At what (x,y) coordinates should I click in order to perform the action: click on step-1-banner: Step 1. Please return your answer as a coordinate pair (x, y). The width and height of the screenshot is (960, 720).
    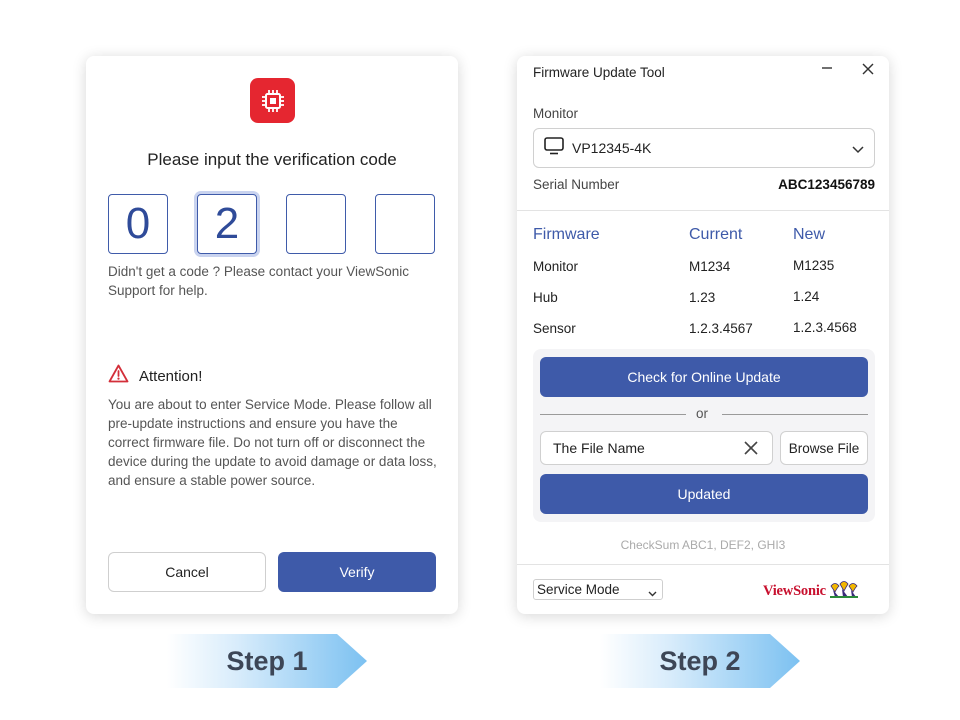
    Looking at the image, I should click on (267, 661).